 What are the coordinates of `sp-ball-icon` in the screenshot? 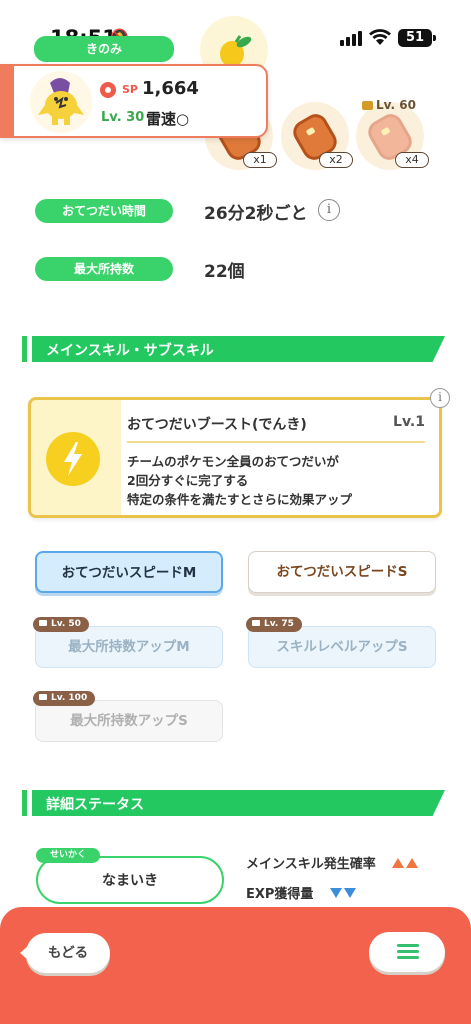 It's located at (108, 90).